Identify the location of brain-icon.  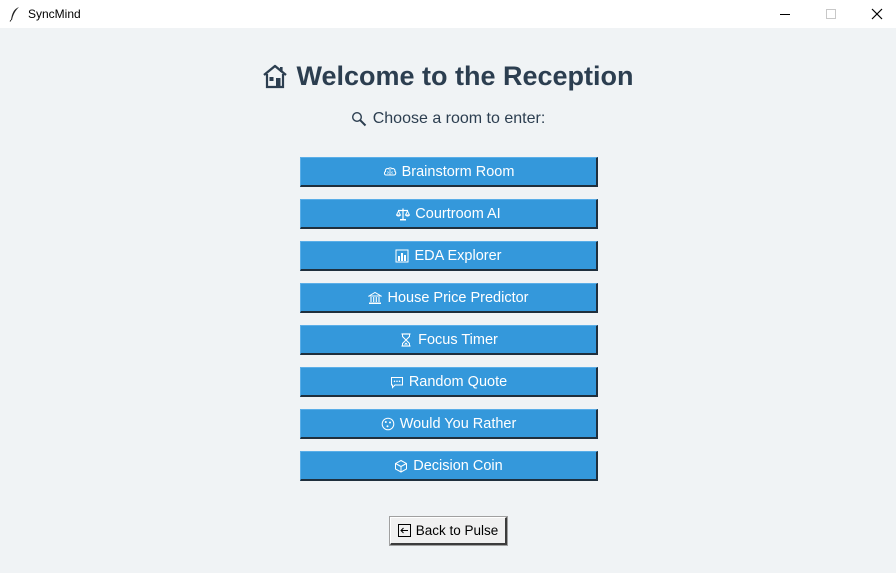
(389, 170).